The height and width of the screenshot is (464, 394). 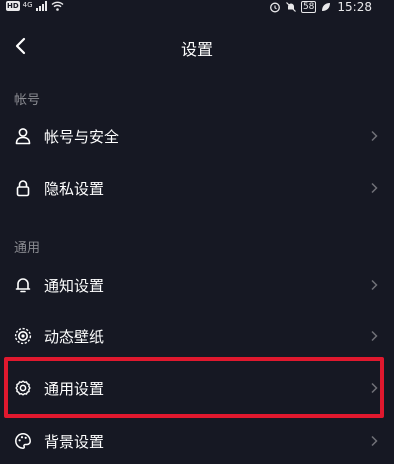 I want to click on settings-row-notifications: 通知设置, so click(x=197, y=285).